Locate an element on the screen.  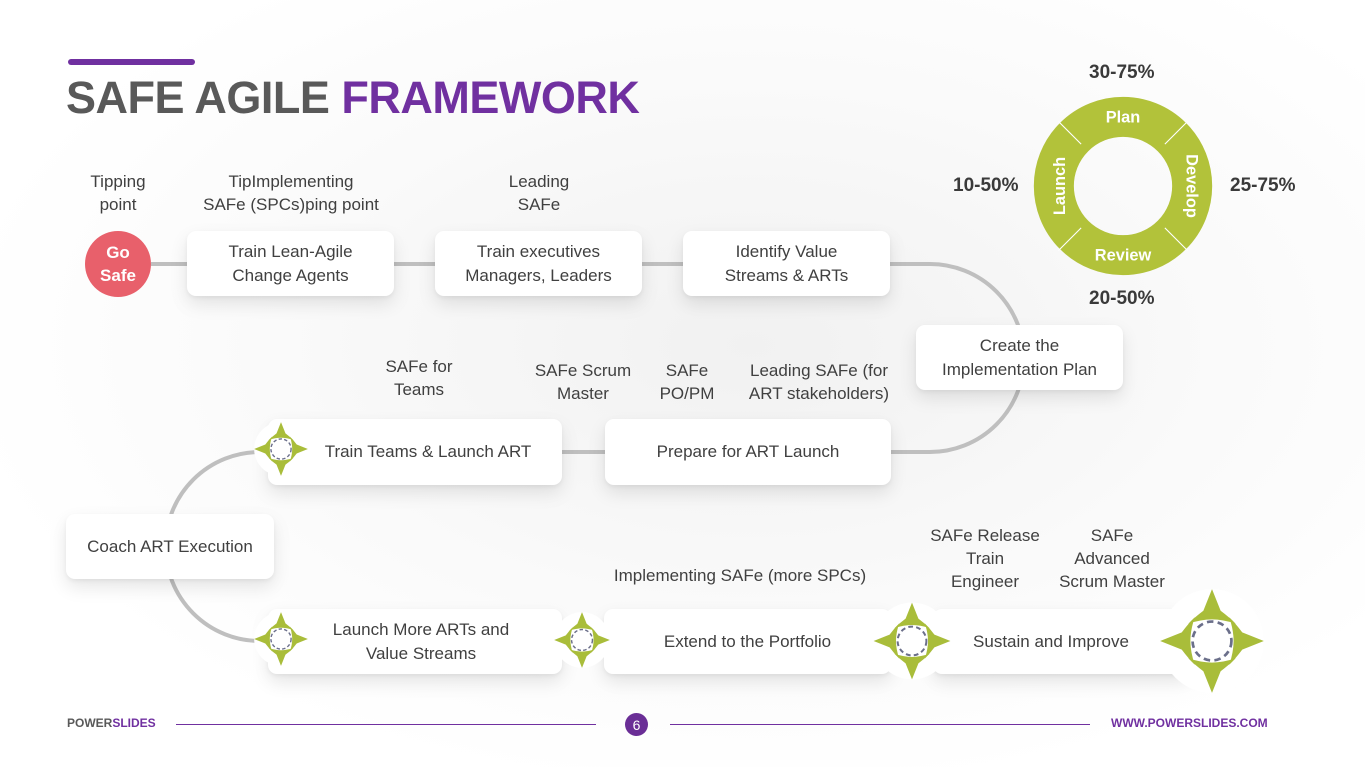
label-line: point is located at coordinates (118, 204).